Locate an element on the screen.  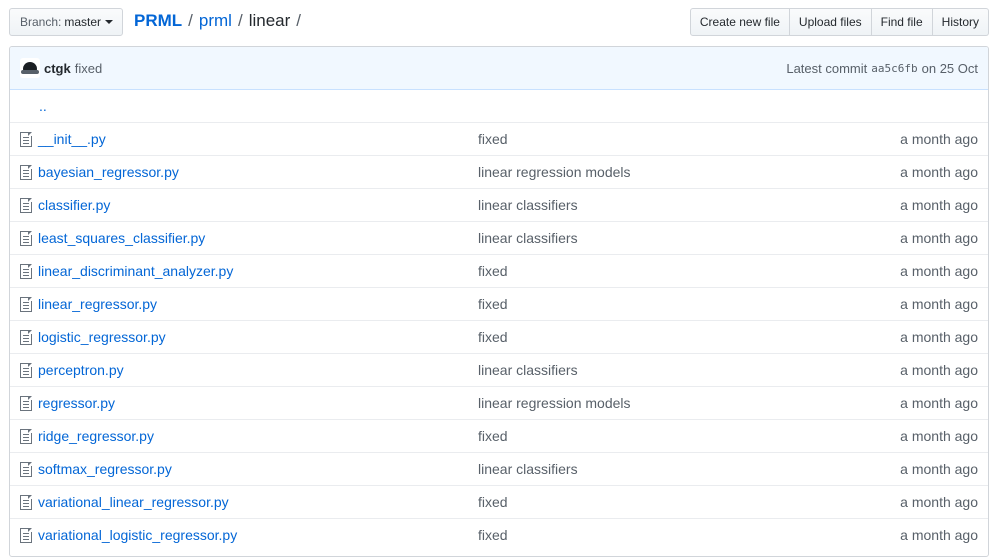
file-name-link: __init__.py is located at coordinates (72, 139).